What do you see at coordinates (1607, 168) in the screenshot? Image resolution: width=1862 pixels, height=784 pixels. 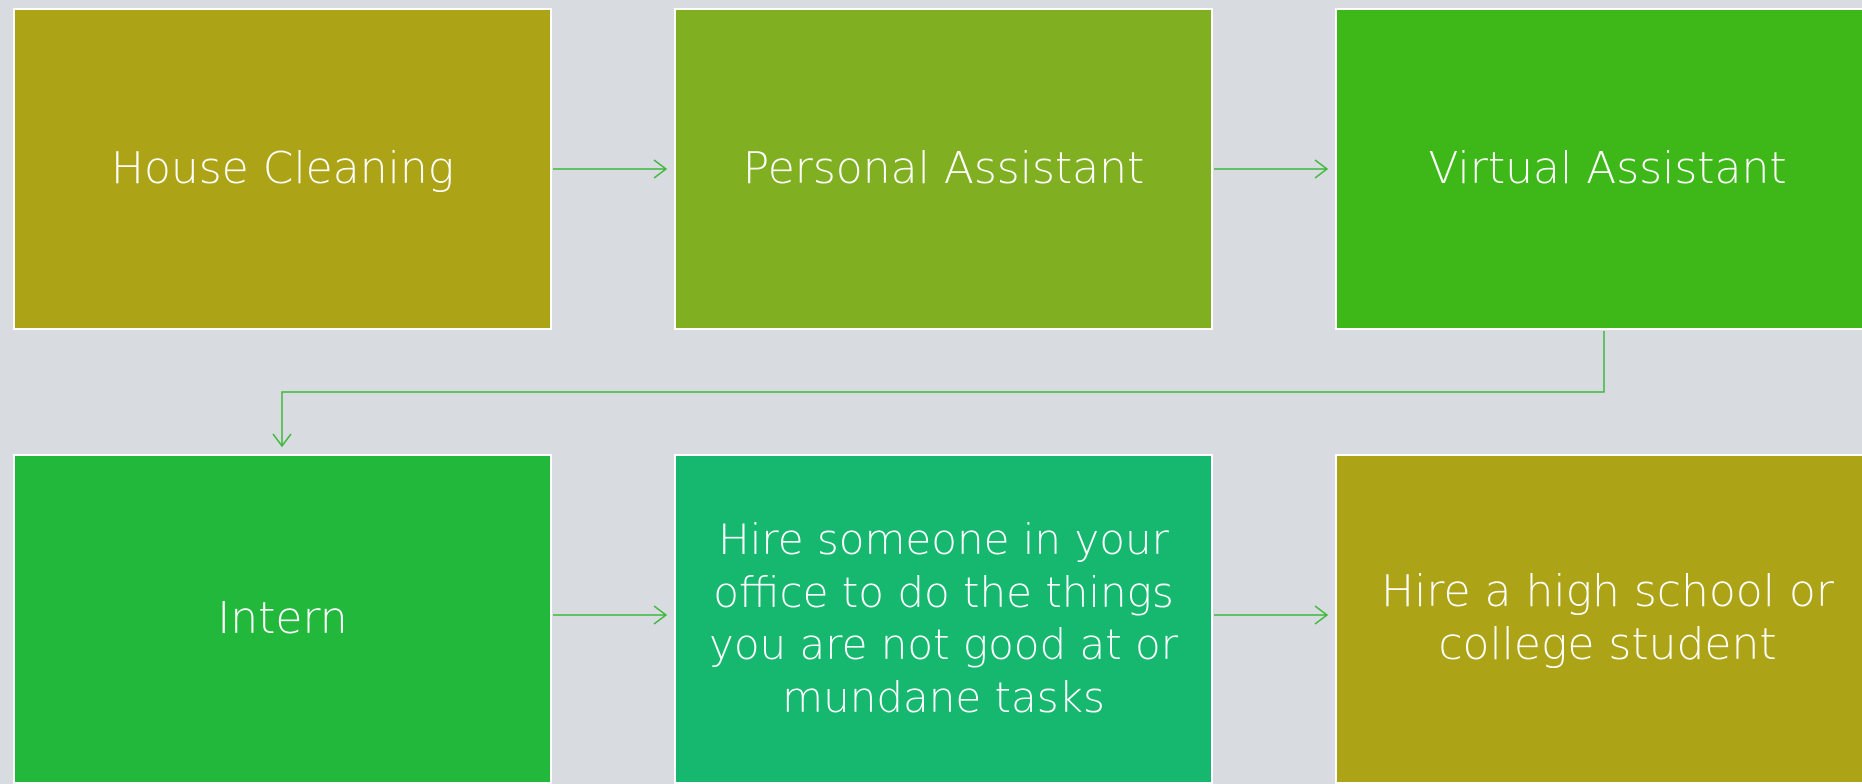 I see `node-label: Virtual Assistant` at bounding box center [1607, 168].